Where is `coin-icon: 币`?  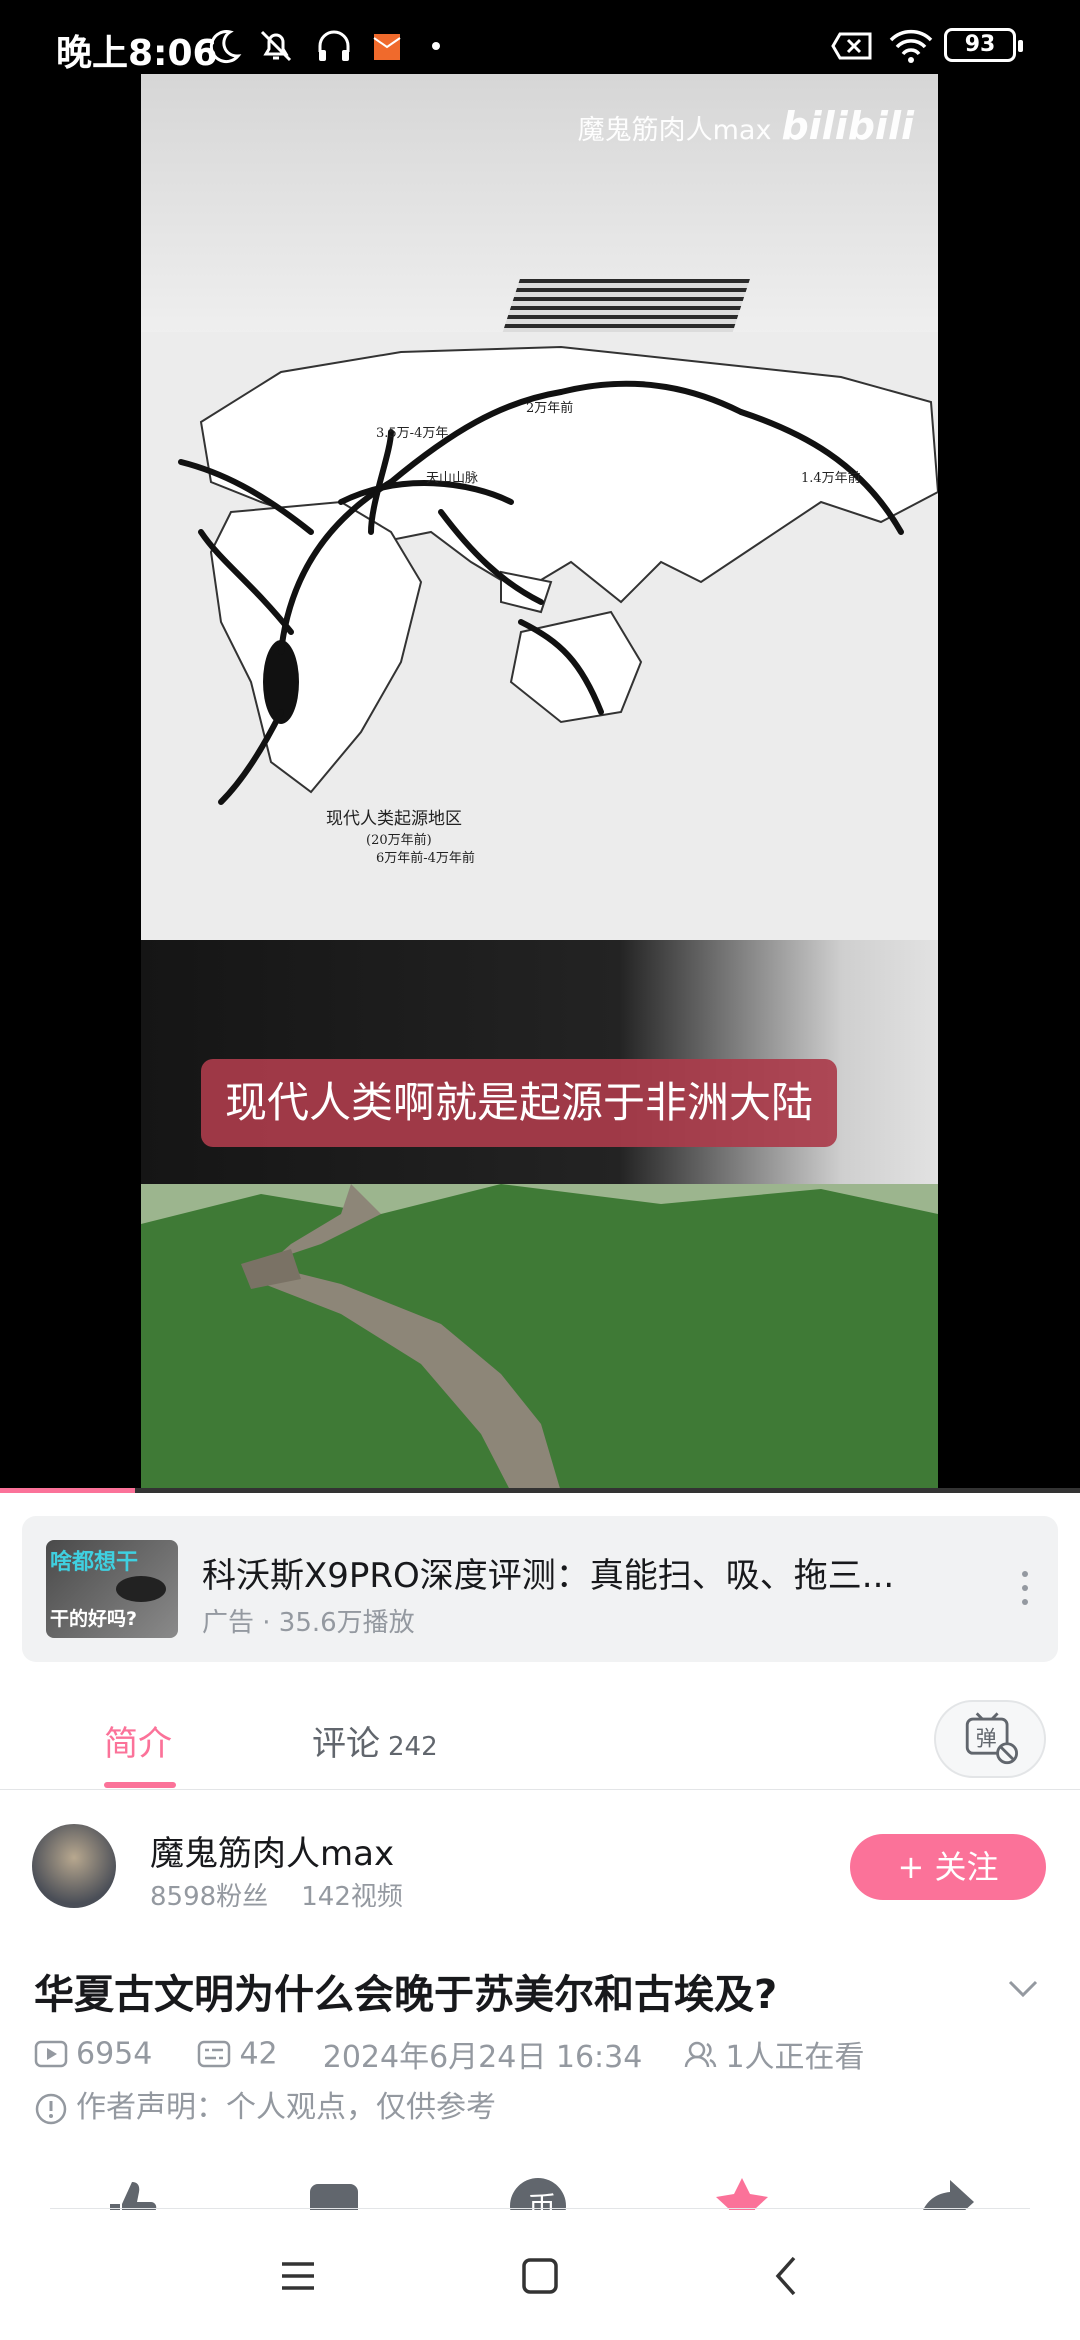
coin-icon: 币 is located at coordinates (538, 2192).